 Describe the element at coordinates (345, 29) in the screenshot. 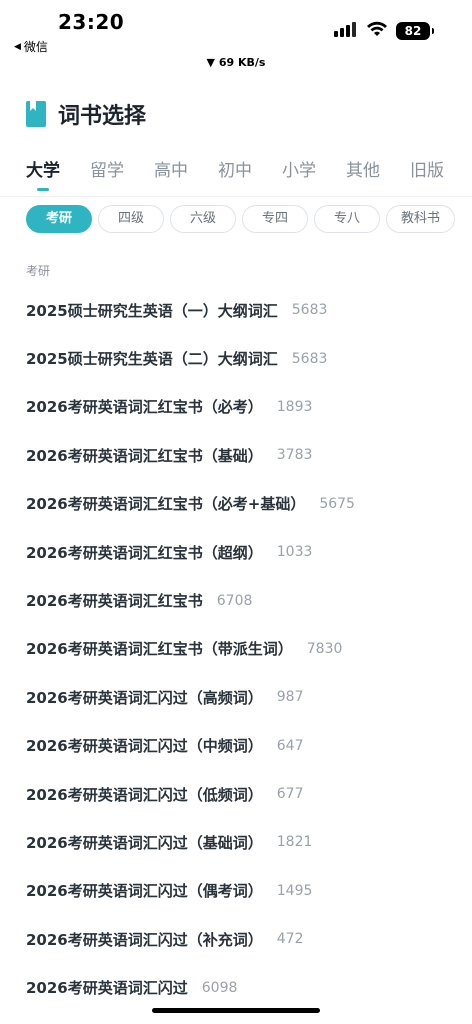

I see `cellular-signal-icon` at that location.